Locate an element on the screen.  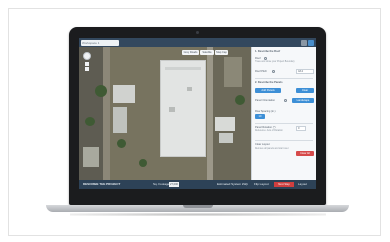
panel-rotation-input: 0 is located at coordinates (301, 128).